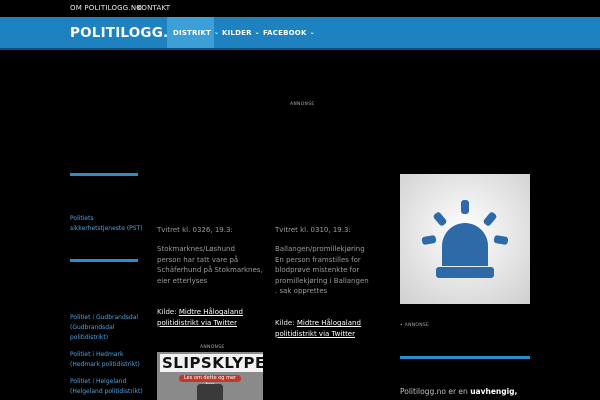  What do you see at coordinates (153, 8) in the screenshot?
I see `contact-link: KONTAKT` at bounding box center [153, 8].